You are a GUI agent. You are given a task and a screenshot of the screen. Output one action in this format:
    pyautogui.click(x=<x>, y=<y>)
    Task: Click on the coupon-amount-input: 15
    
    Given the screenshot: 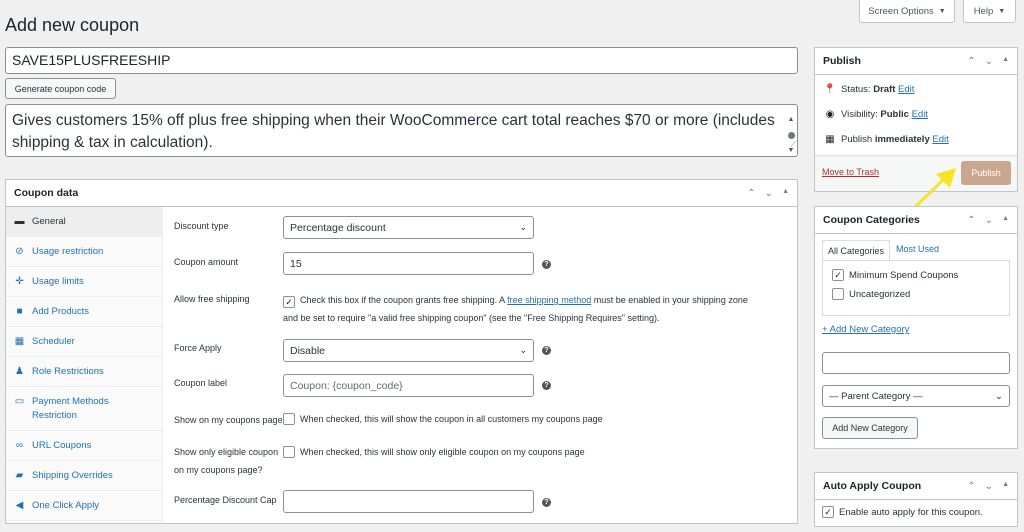 What is the action you would take?
    pyautogui.click(x=408, y=263)
    